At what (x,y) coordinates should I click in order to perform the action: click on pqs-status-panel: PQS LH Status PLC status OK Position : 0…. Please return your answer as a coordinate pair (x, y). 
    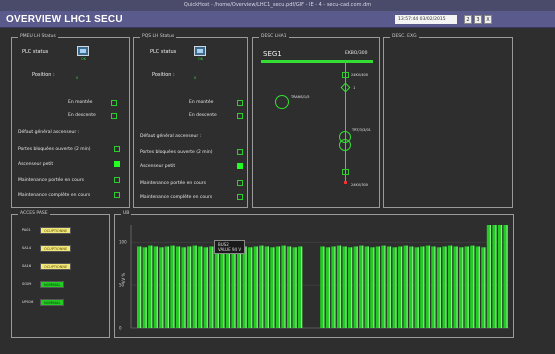
    Looking at the image, I should click on (190, 121).